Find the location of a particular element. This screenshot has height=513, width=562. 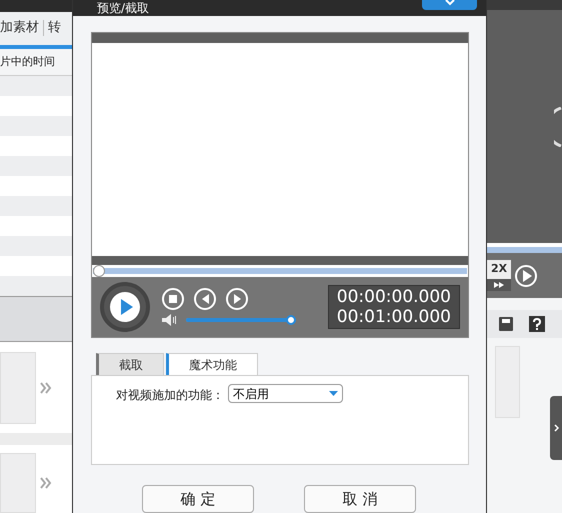

fast-forward-icon is located at coordinates (499, 285).